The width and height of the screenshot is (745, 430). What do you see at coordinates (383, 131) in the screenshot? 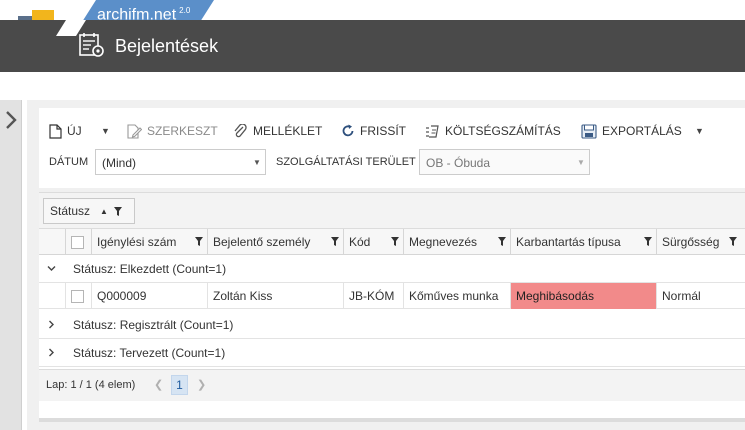
I see `refresh-button-label: FRISSÍT` at bounding box center [383, 131].